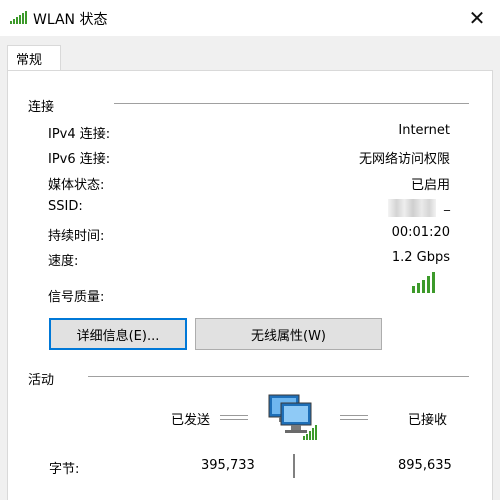  What do you see at coordinates (424, 130) in the screenshot?
I see `ipv4-value: Internet` at bounding box center [424, 130].